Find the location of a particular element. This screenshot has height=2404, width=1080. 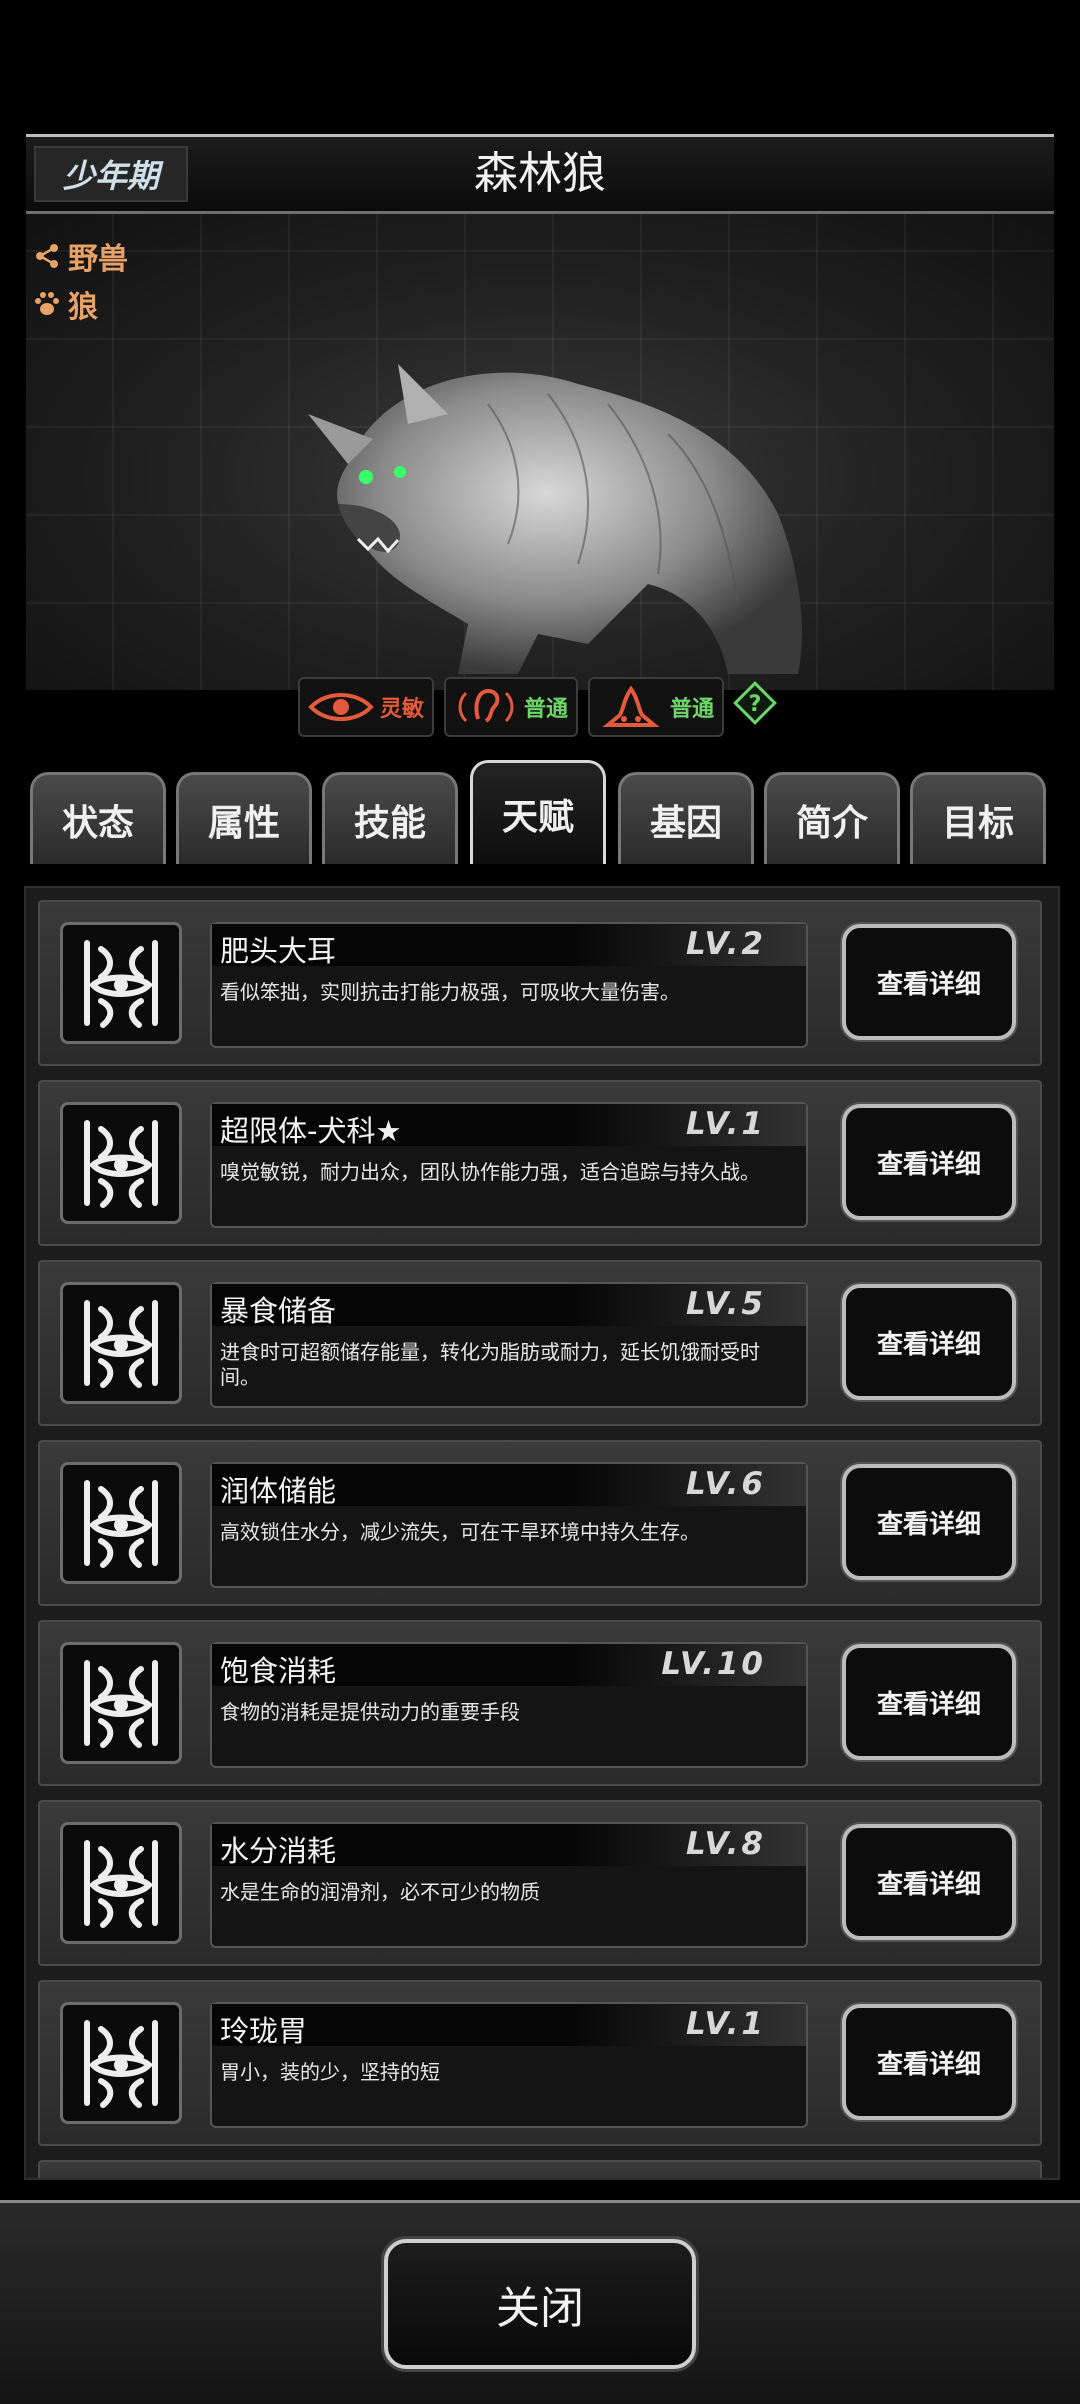

talent-name: 饱食消耗 is located at coordinates (278, 1671).